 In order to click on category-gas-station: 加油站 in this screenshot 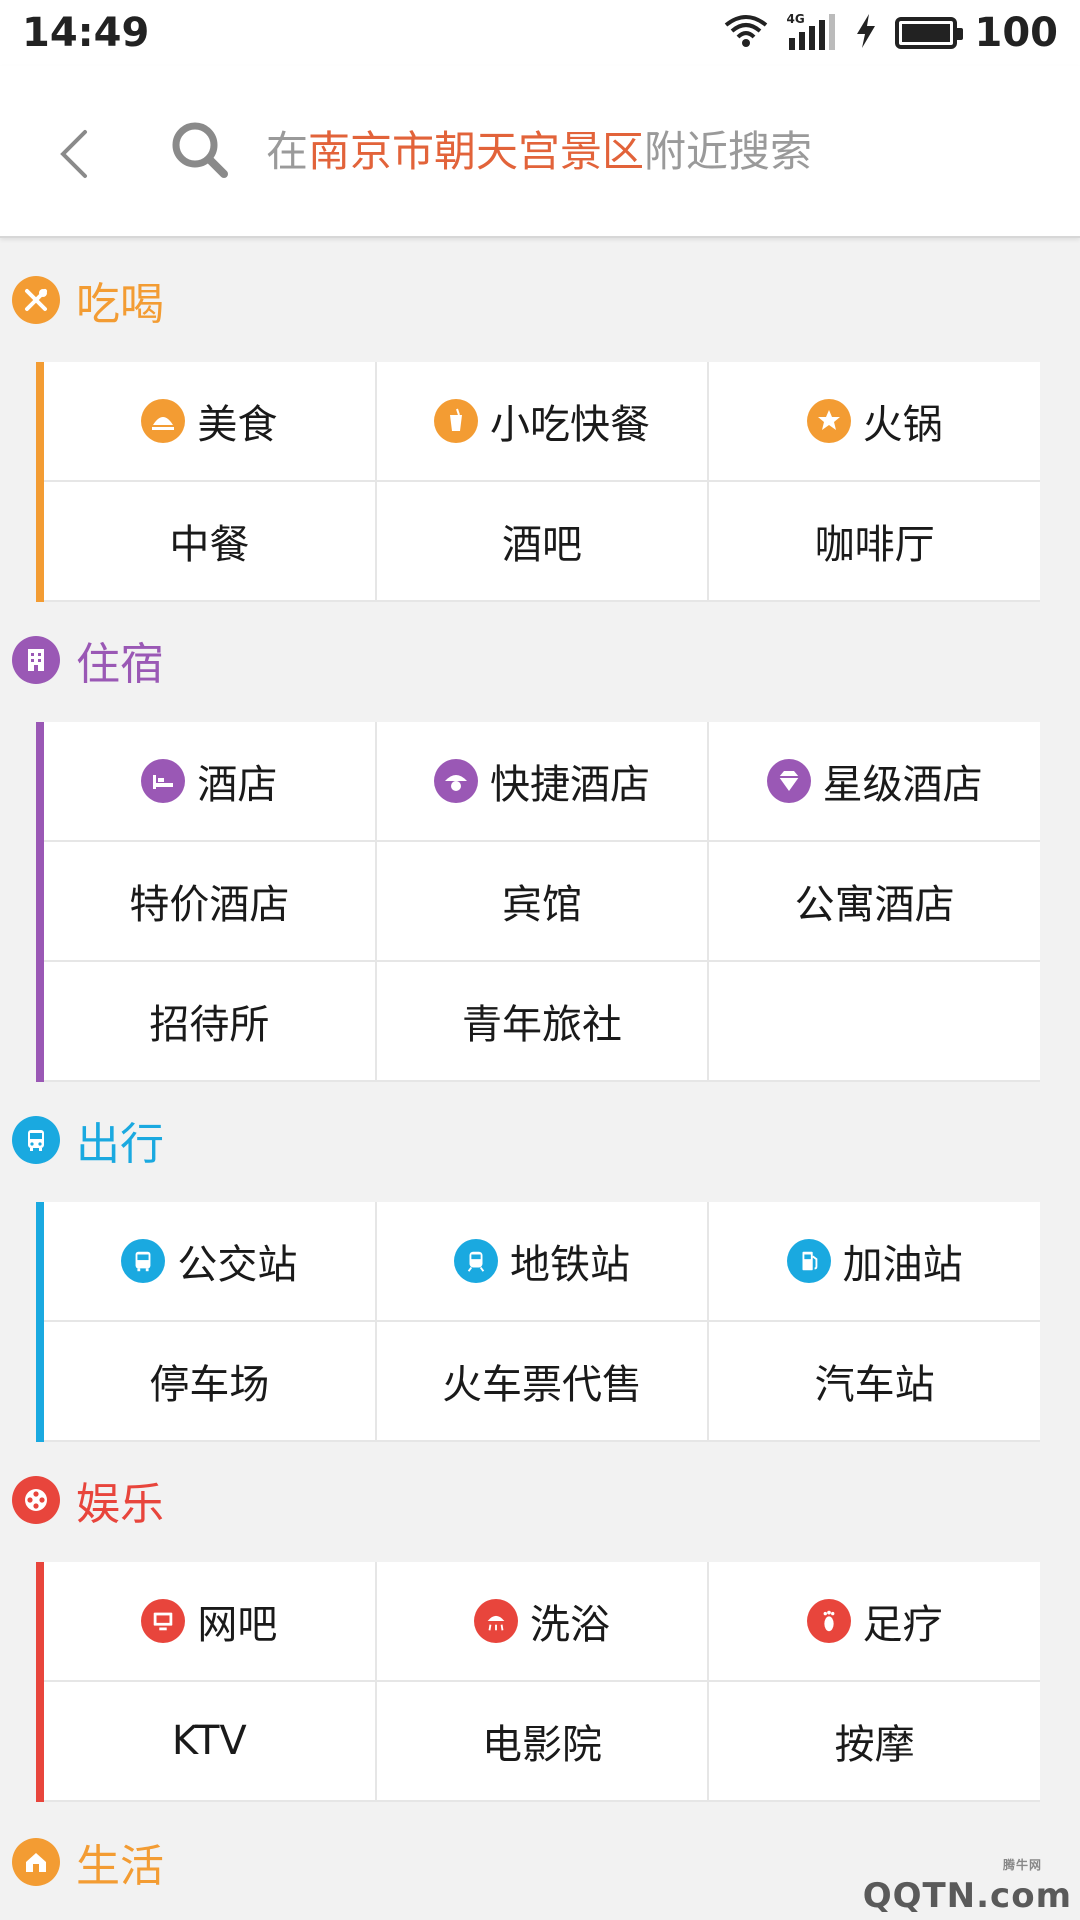, I will do `click(875, 1261)`.